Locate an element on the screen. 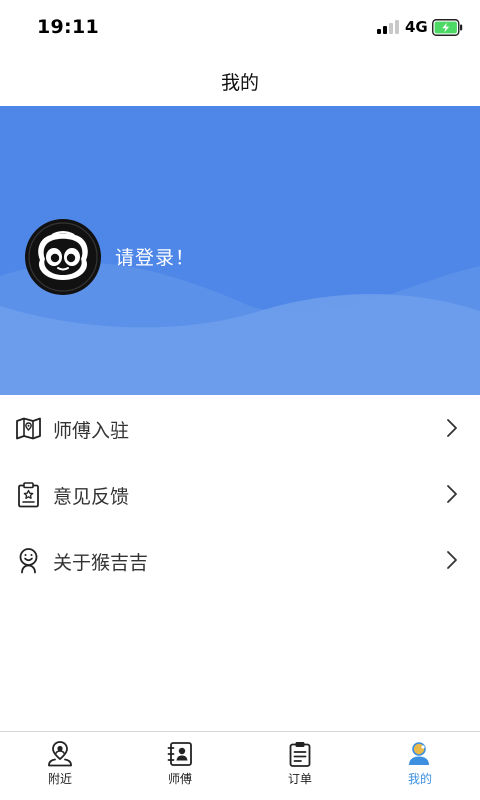  tab-masters: 师傅 is located at coordinates (180, 766).